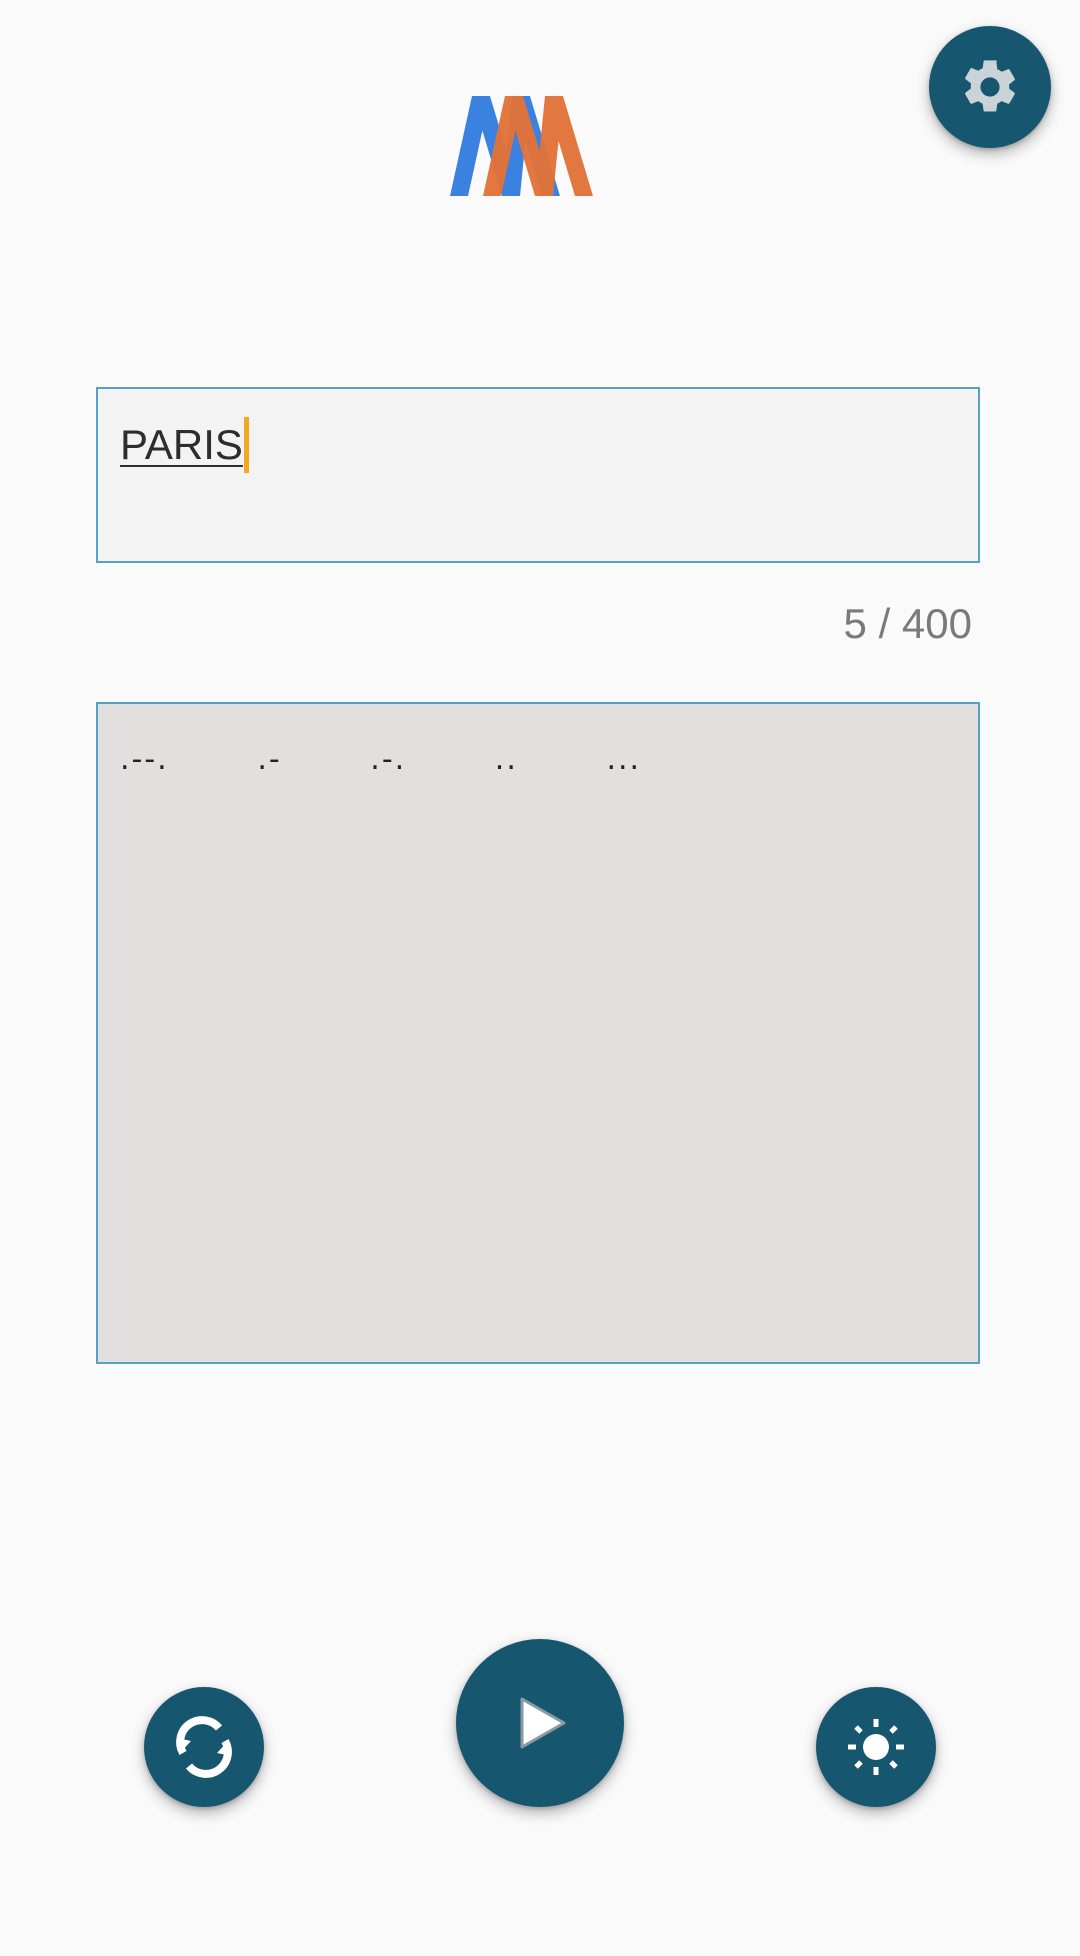 This screenshot has width=1080, height=1956. I want to click on flashlight-button, so click(876, 1747).